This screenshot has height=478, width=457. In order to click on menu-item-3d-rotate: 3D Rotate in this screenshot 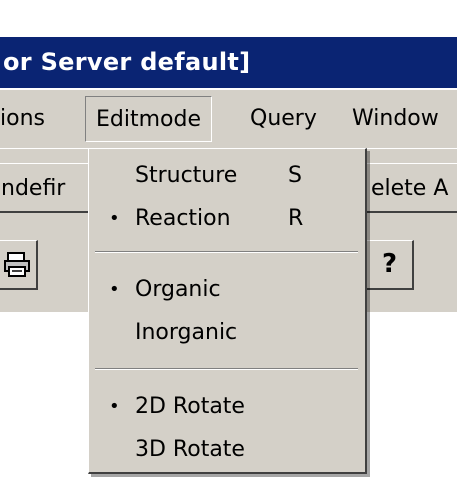, I will do `click(226, 450)`.